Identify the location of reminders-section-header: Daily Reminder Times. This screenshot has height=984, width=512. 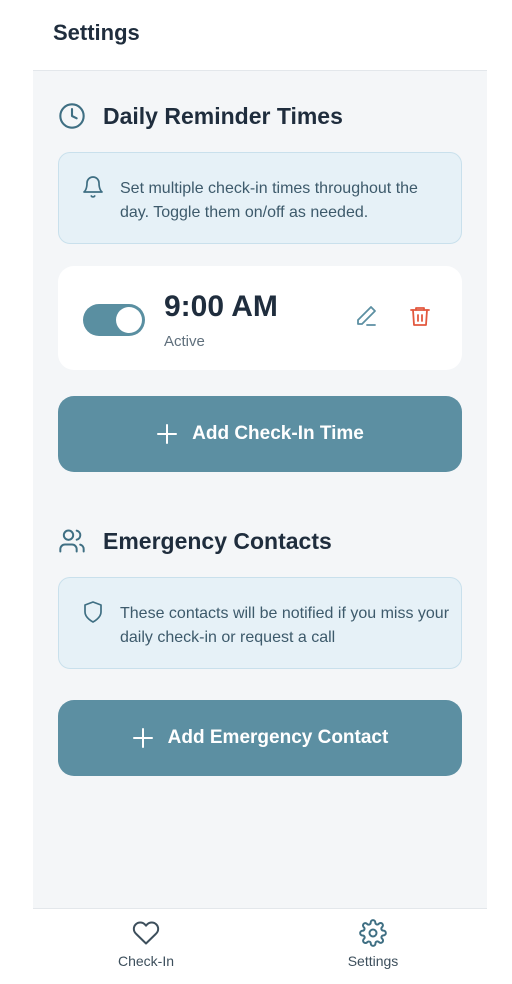
(200, 116).